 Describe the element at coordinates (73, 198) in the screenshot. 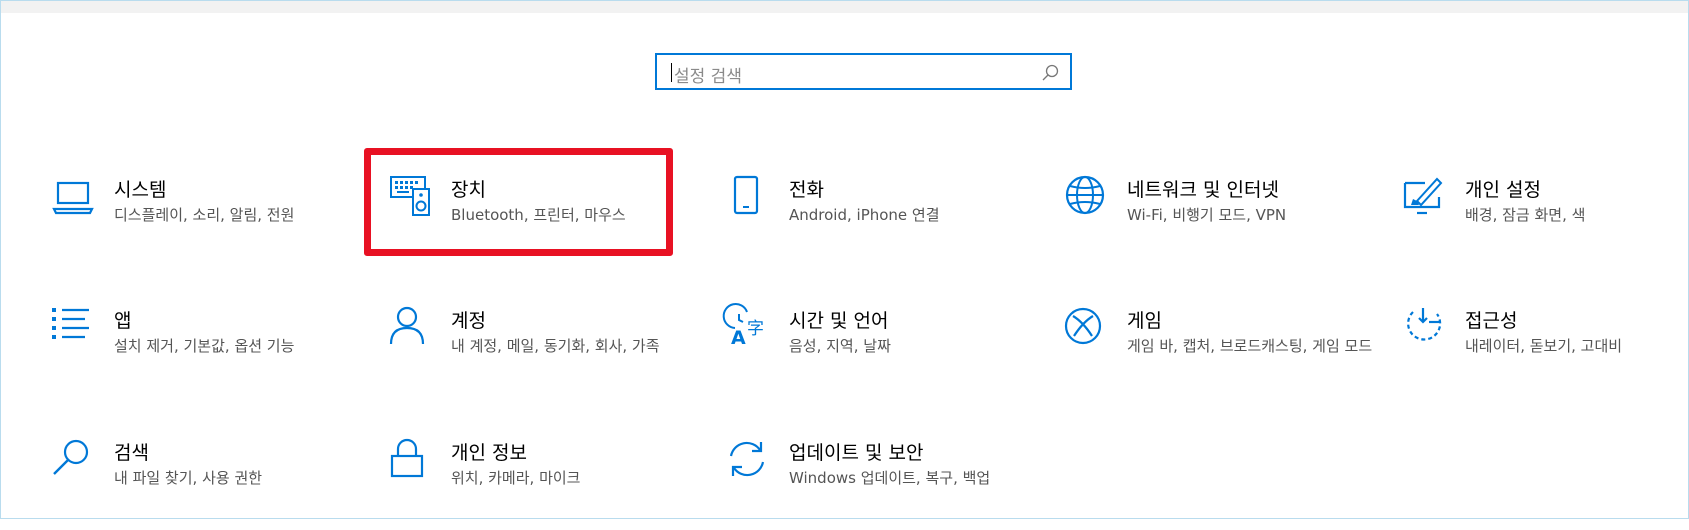

I see `laptop-icon` at that location.